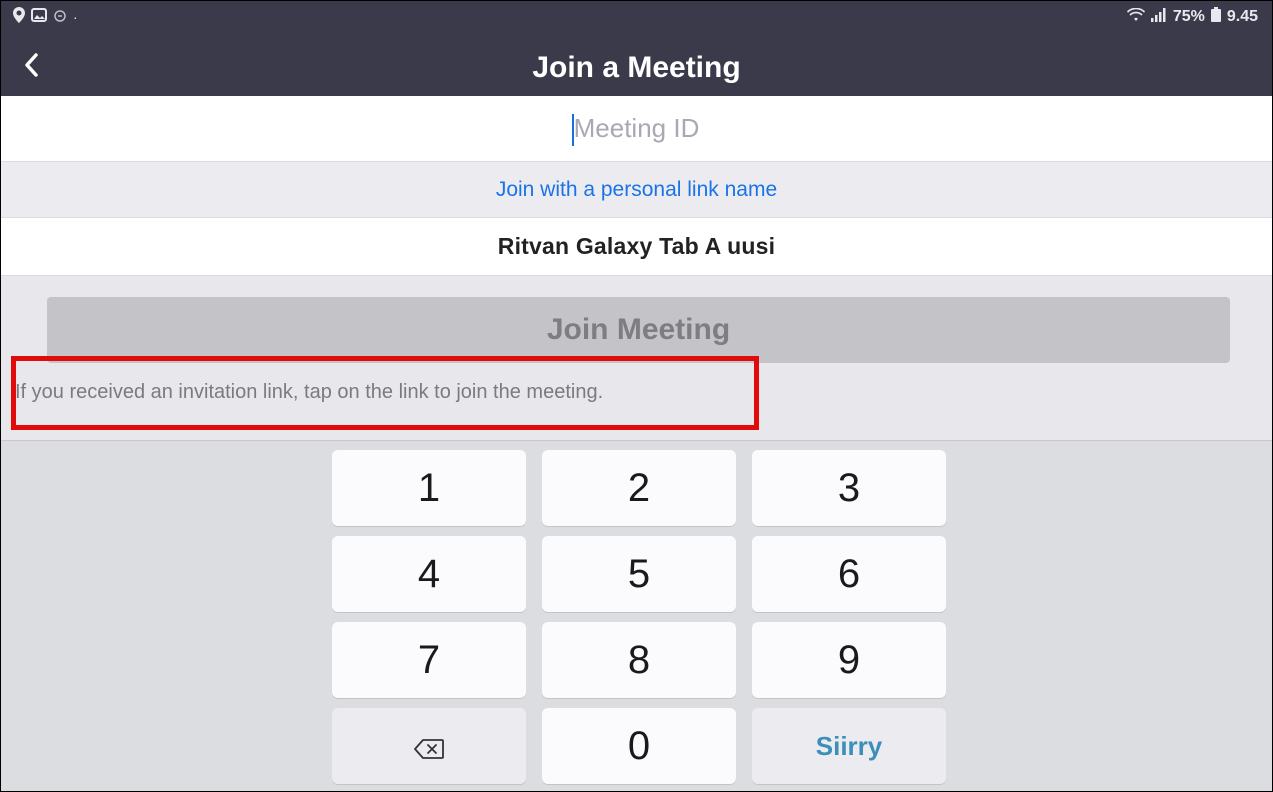 Image resolution: width=1273 pixels, height=792 pixels. What do you see at coordinates (1158, 17) in the screenshot?
I see `signal-icon` at bounding box center [1158, 17].